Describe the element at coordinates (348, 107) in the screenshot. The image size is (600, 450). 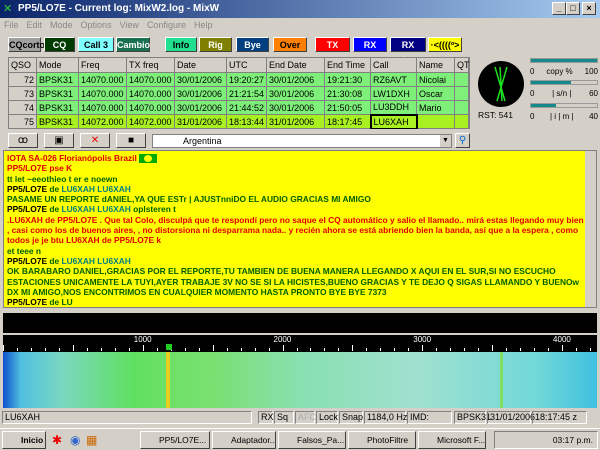
I see `cell-end-time: 21:50:05` at that location.